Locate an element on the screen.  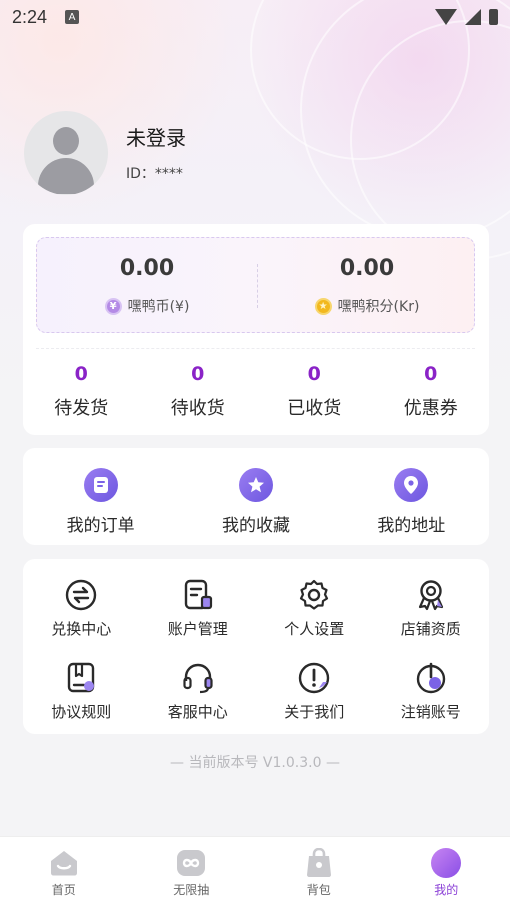
order-label: 待收货 is located at coordinates (197, 408).